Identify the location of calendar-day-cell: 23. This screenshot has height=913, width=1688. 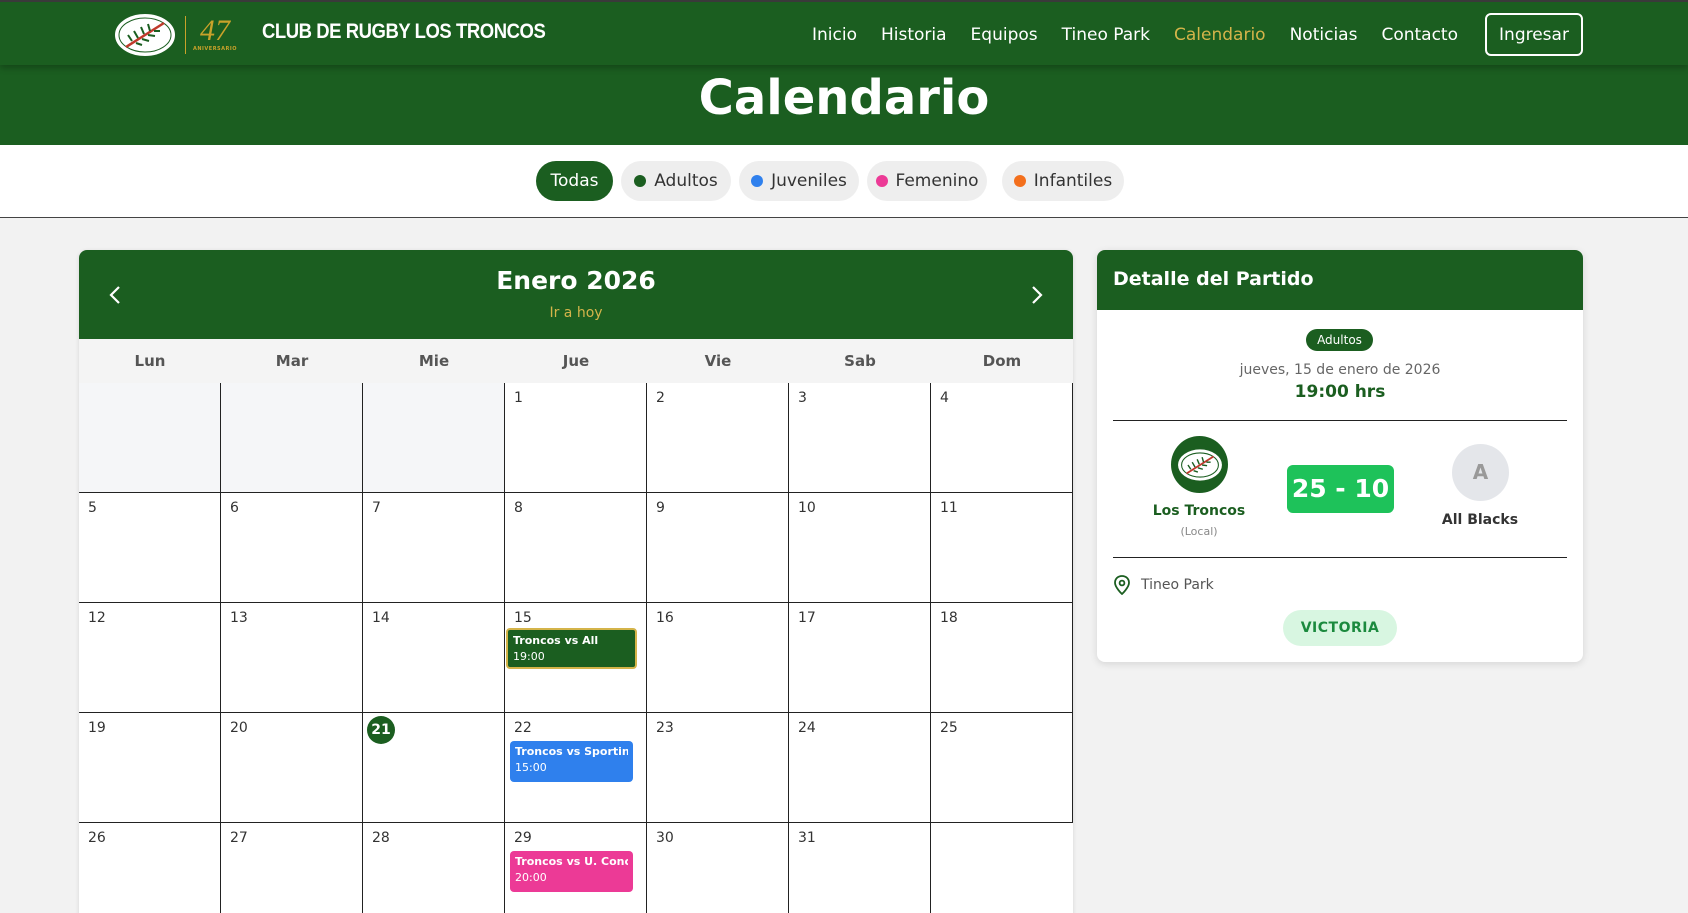
(718, 768).